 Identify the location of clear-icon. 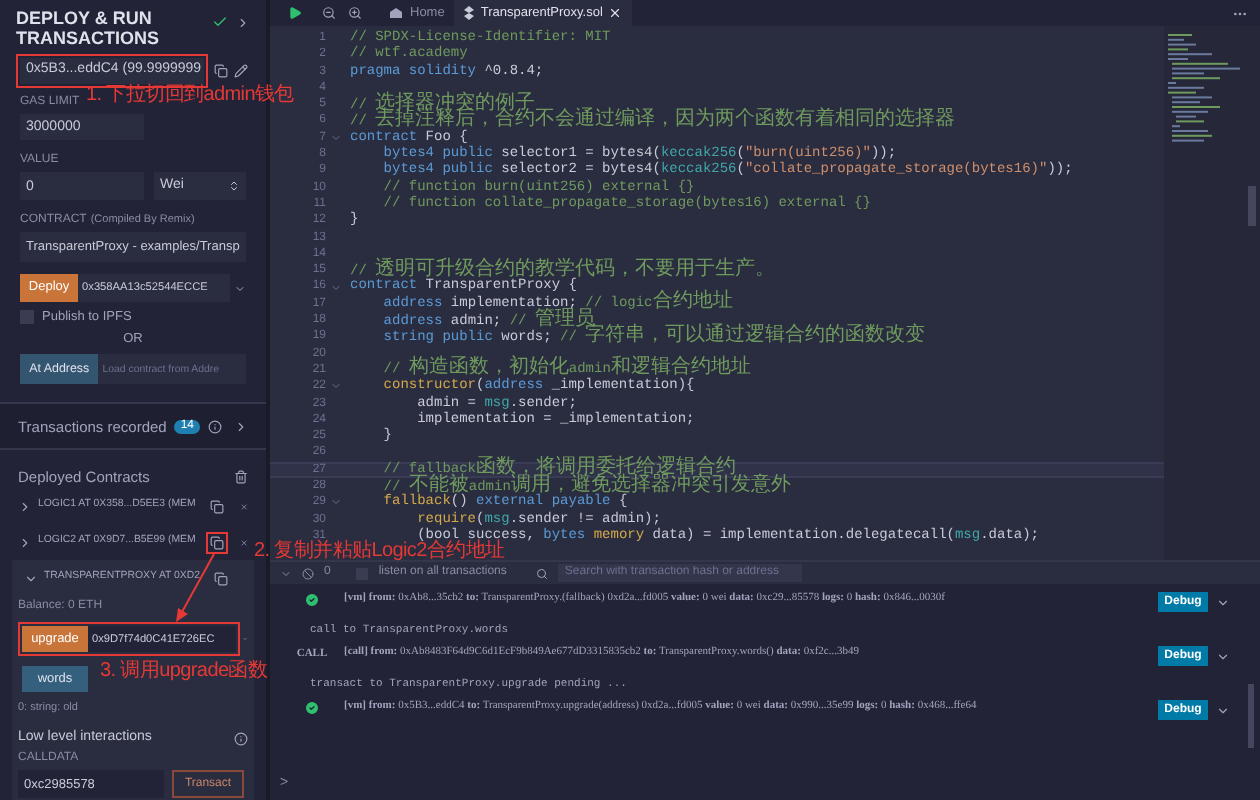
(308, 573).